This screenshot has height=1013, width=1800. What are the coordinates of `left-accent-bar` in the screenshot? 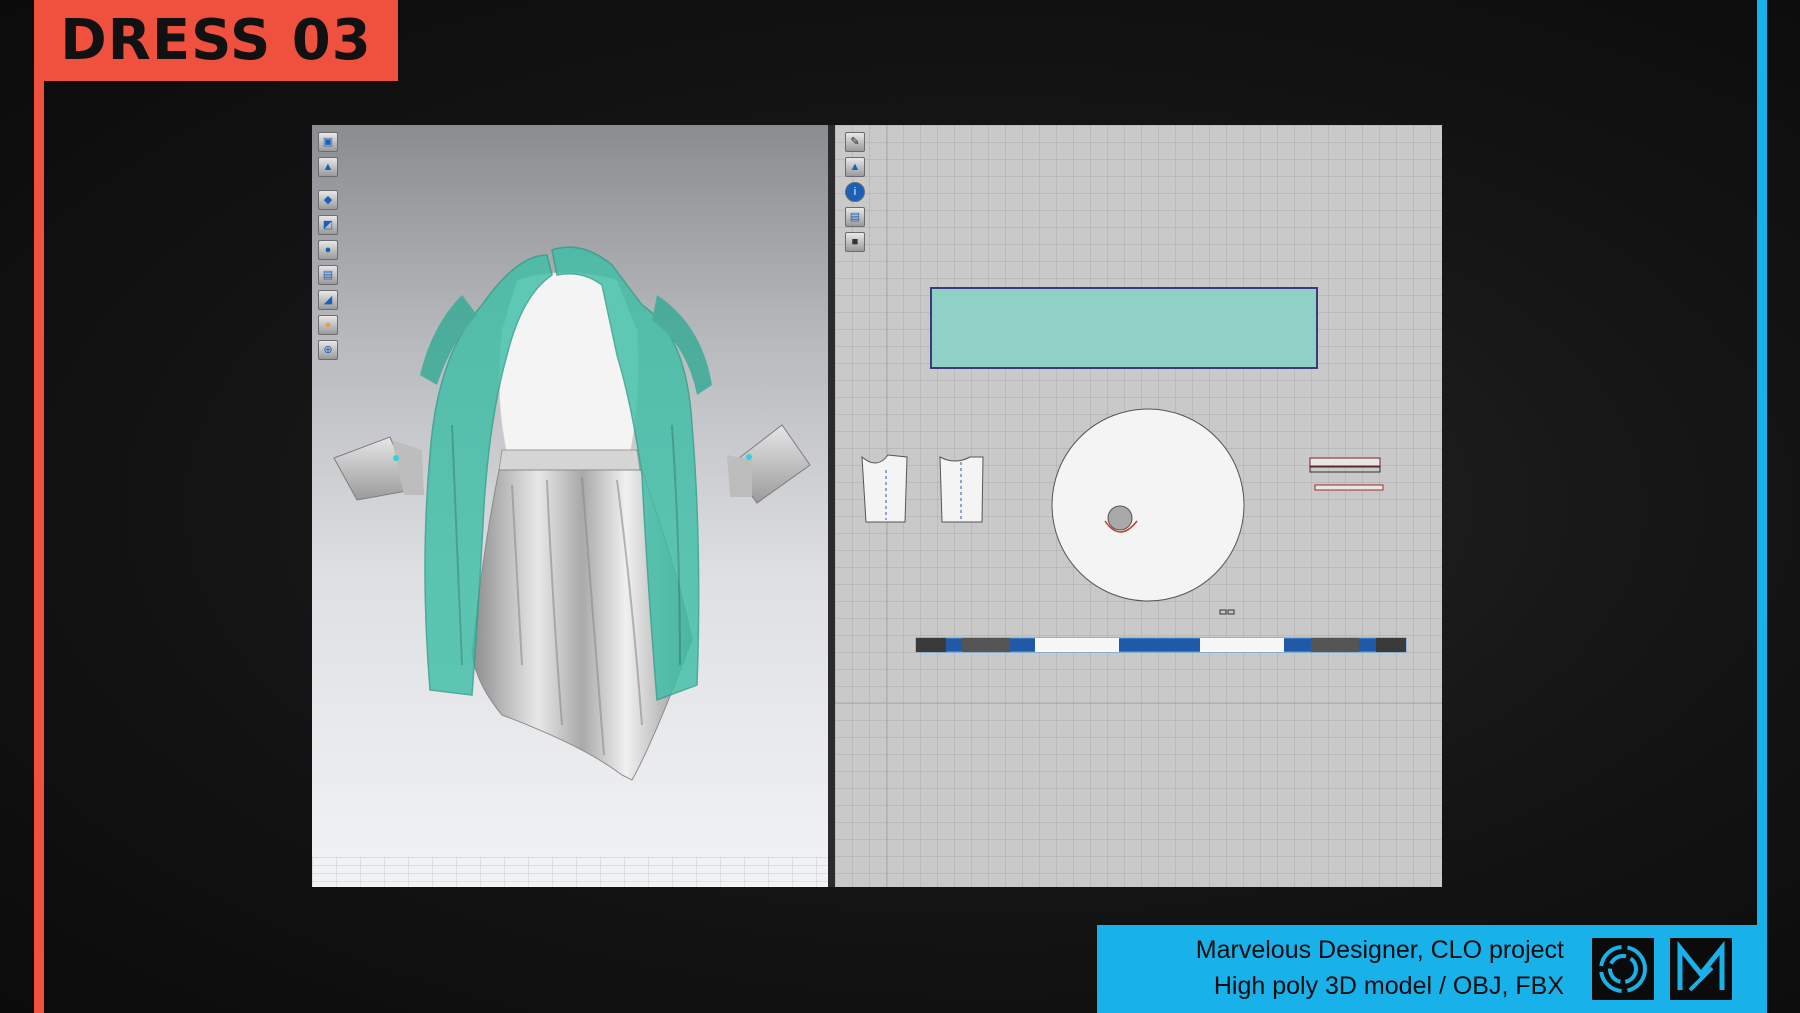 It's located at (39, 506).